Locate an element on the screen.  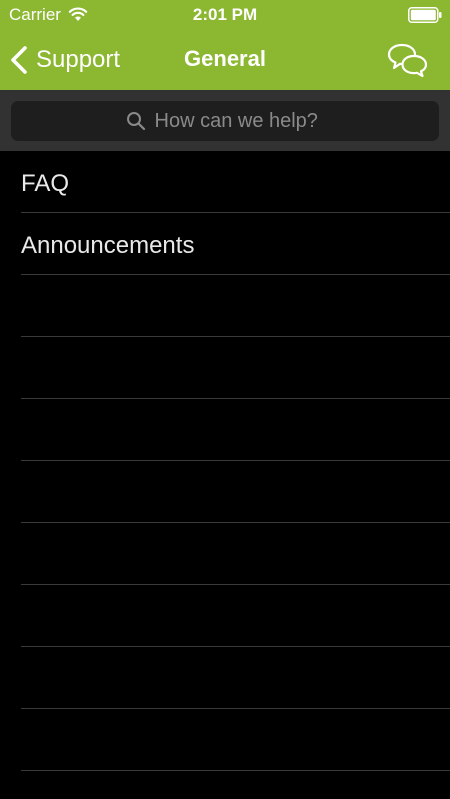
list-item-label: FAQ is located at coordinates (45, 183).